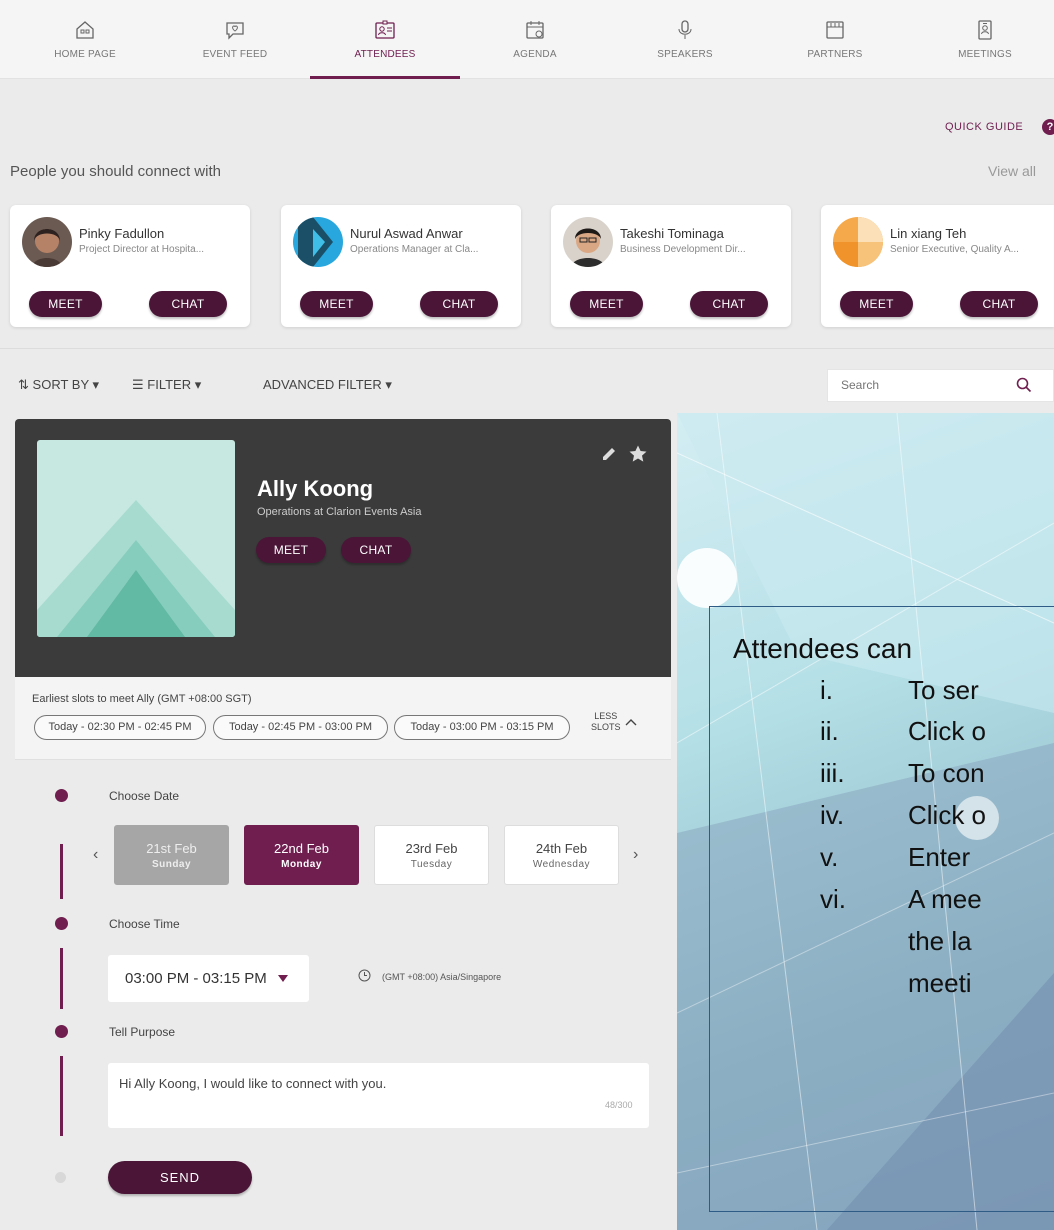  What do you see at coordinates (606, 716) in the screenshot?
I see `less-slots-label: LESS` at bounding box center [606, 716].